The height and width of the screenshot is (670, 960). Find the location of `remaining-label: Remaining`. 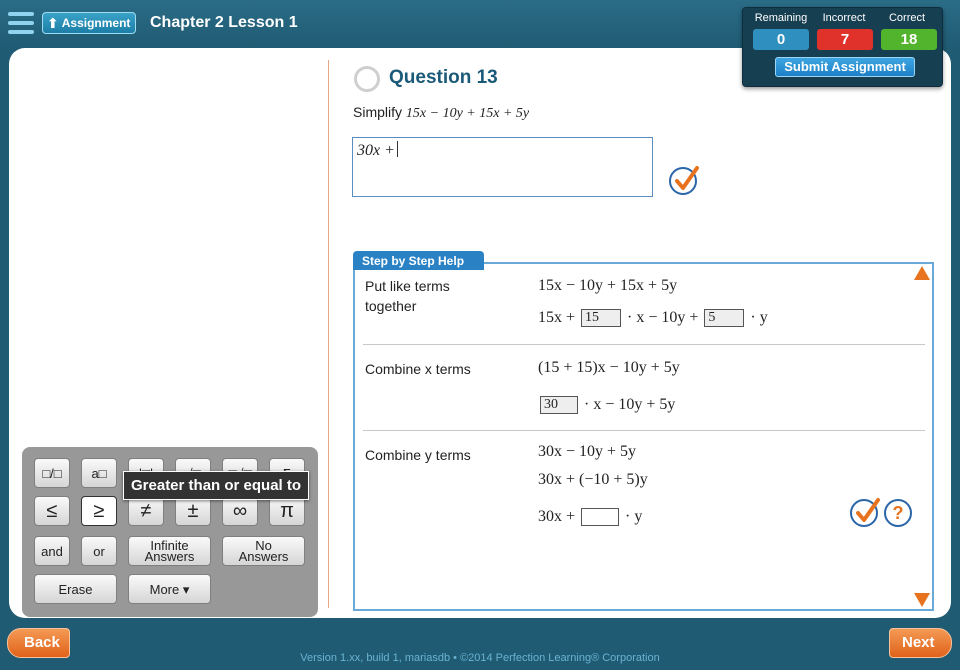

remaining-label: Remaining is located at coordinates (781, 18).